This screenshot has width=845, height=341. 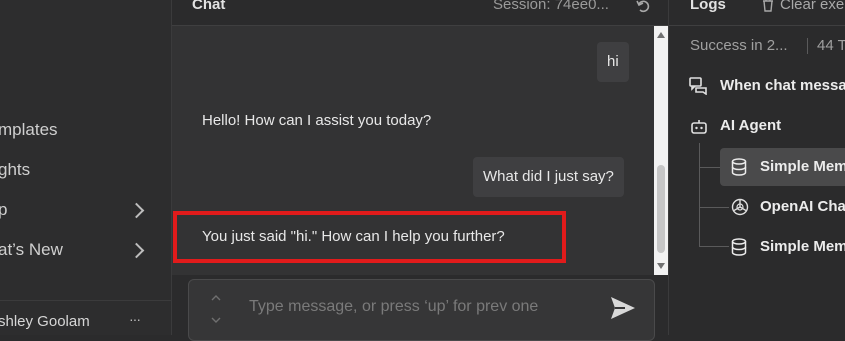 What do you see at coordinates (548, 177) in the screenshot?
I see `message-user: What did I just say?` at bounding box center [548, 177].